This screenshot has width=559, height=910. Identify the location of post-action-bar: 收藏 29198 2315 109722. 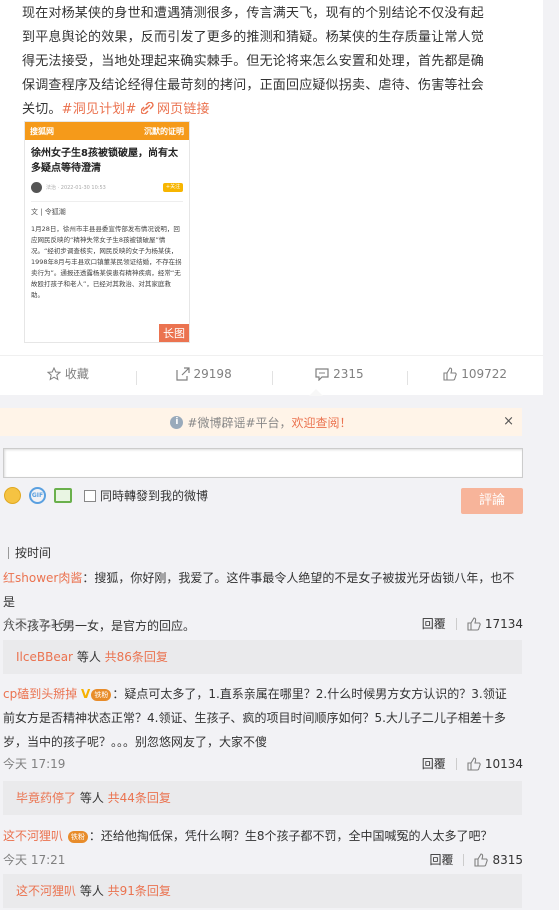
(271, 373).